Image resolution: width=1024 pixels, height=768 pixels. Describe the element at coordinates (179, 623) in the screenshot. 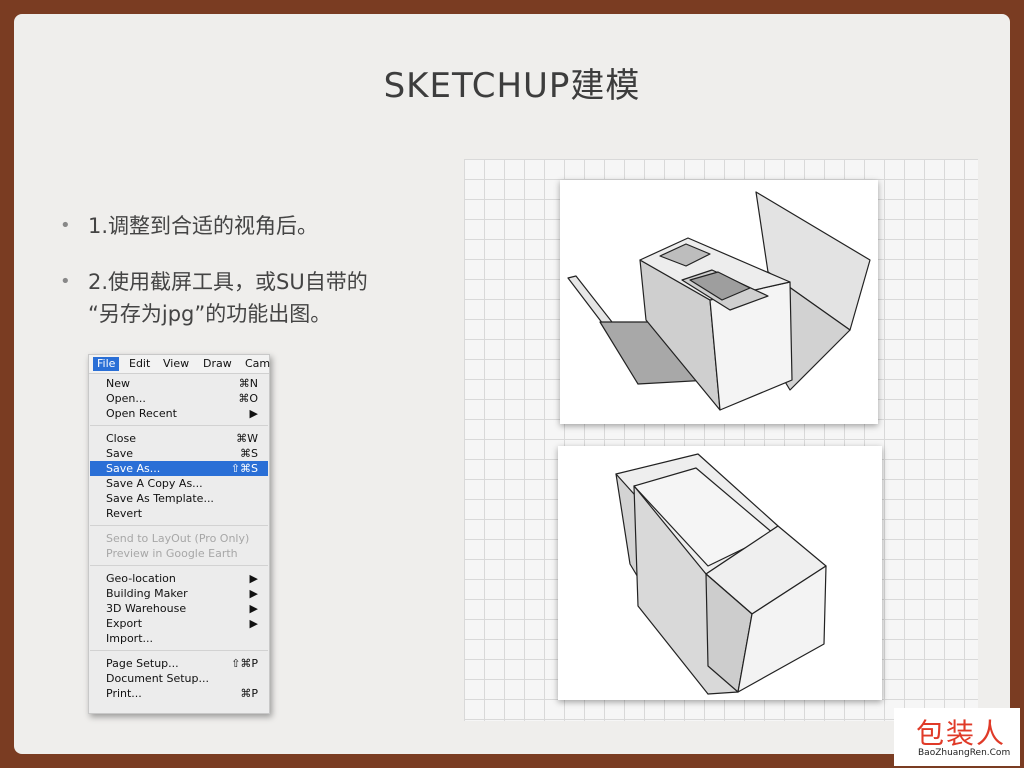

I see `menu-item-export: Export ▶` at that location.